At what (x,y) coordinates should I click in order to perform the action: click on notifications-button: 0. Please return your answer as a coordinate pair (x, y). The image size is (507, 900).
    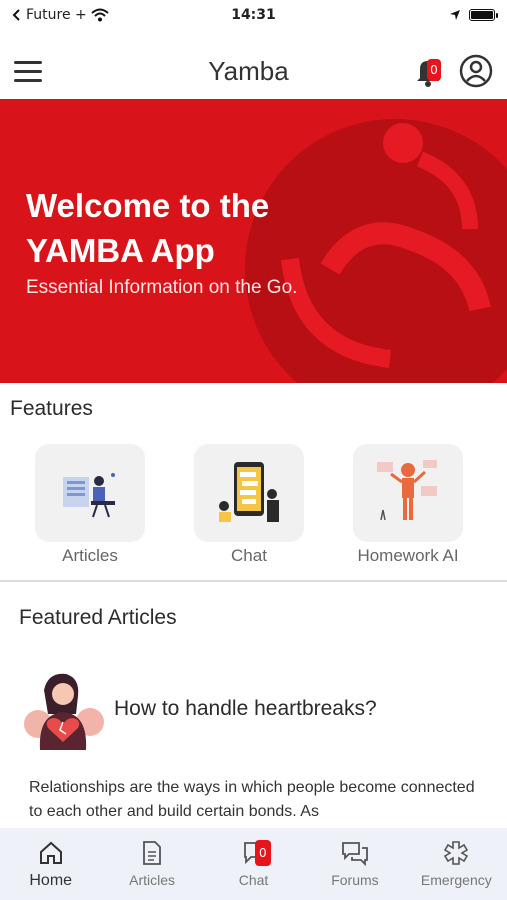
    Looking at the image, I should click on (429, 71).